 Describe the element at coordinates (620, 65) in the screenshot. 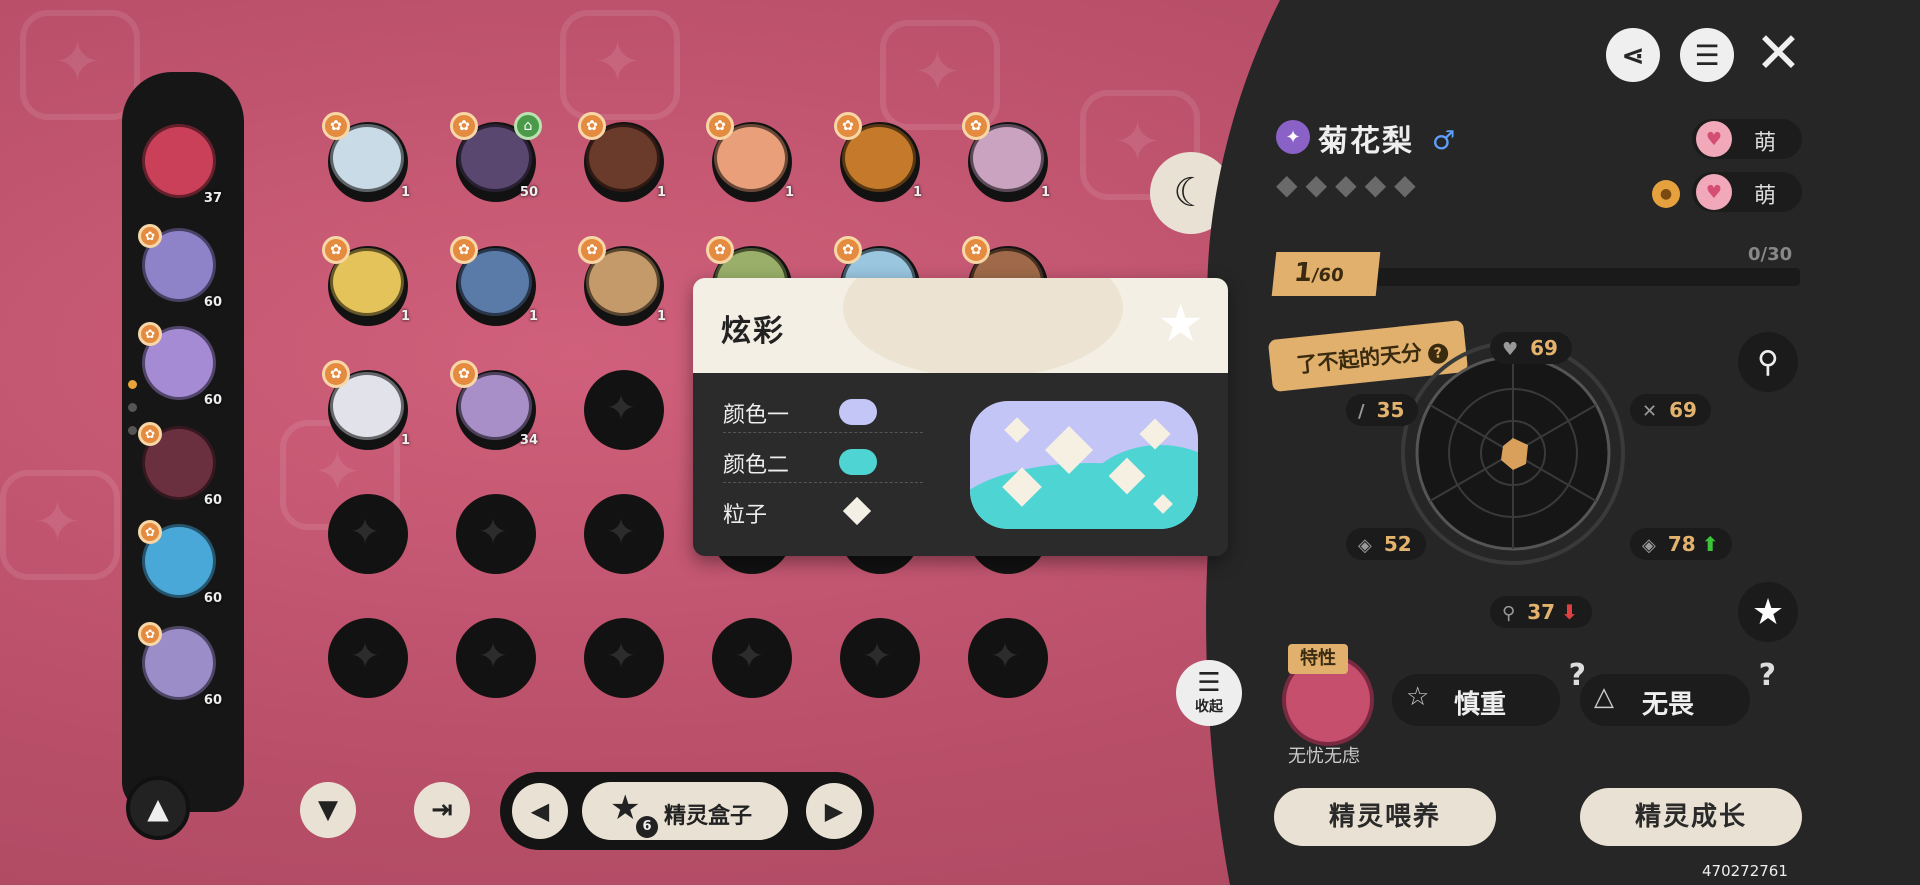

I see `background-decoration` at that location.